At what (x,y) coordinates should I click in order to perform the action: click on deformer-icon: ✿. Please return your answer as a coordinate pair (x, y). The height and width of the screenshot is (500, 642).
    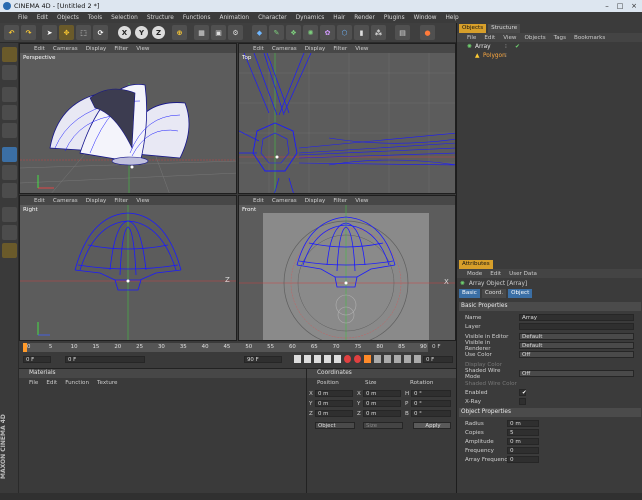
    Looking at the image, I should click on (327, 32).